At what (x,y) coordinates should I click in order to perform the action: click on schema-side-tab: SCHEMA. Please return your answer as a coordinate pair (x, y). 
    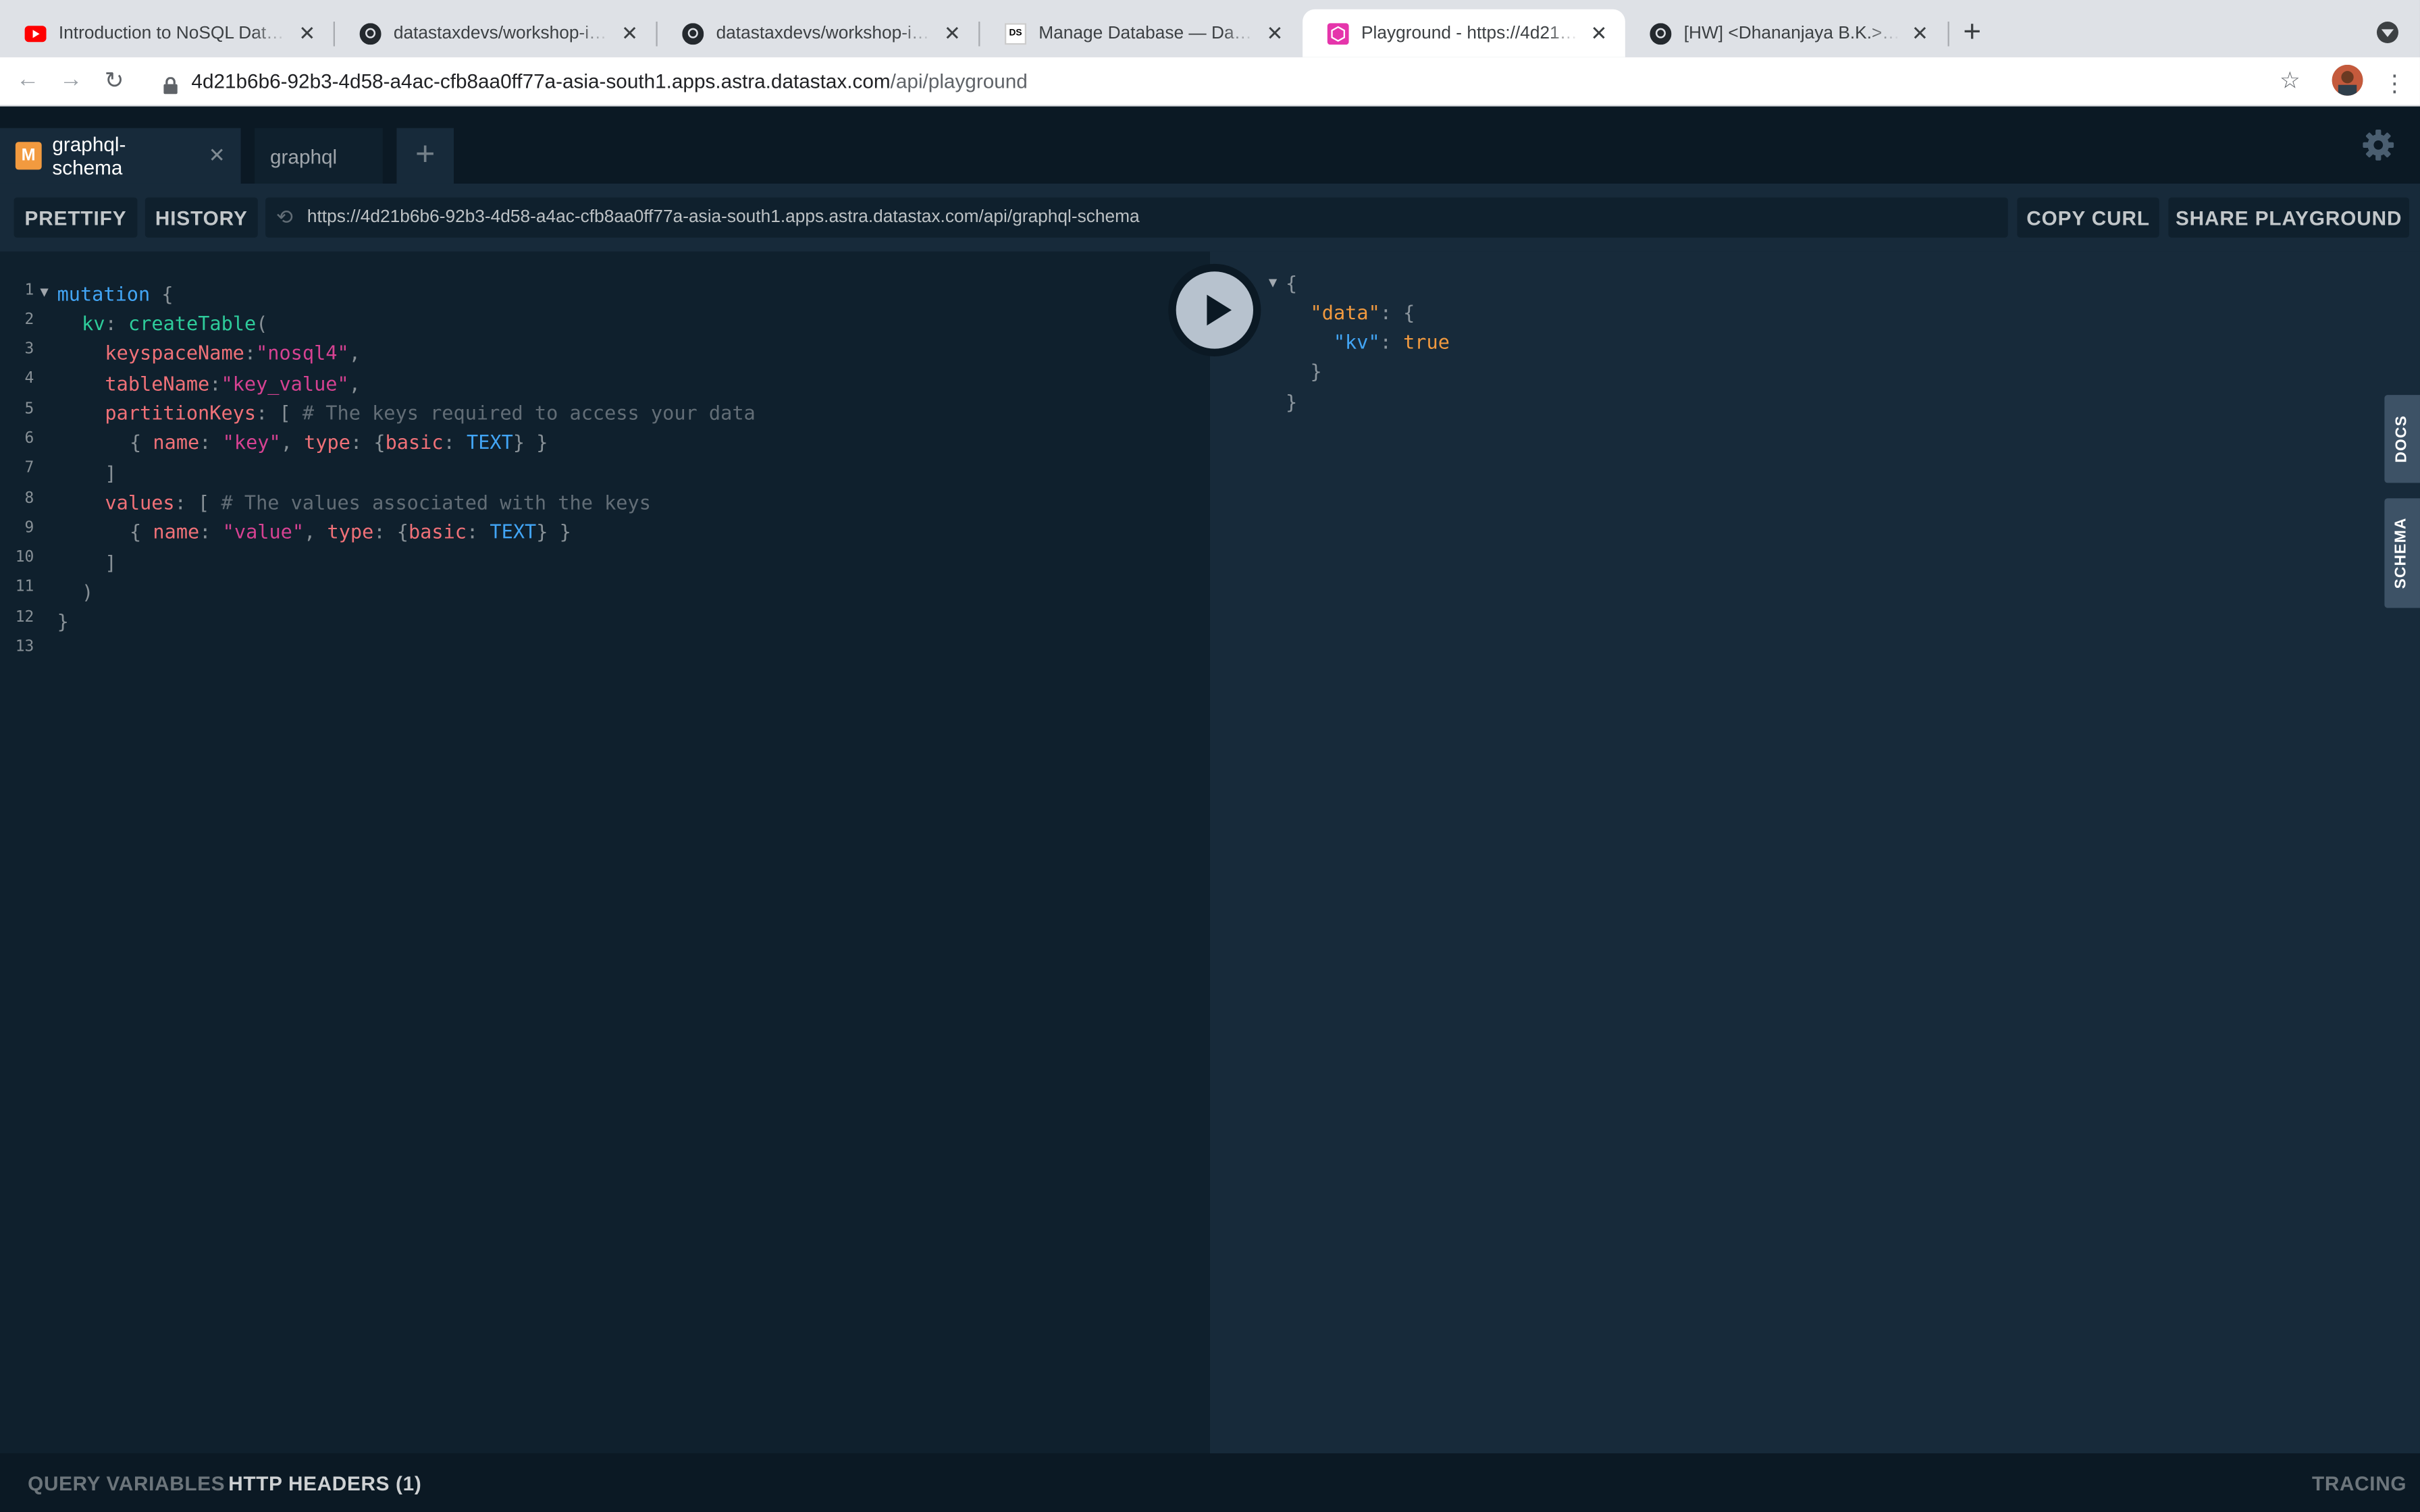
    Looking at the image, I should click on (2402, 553).